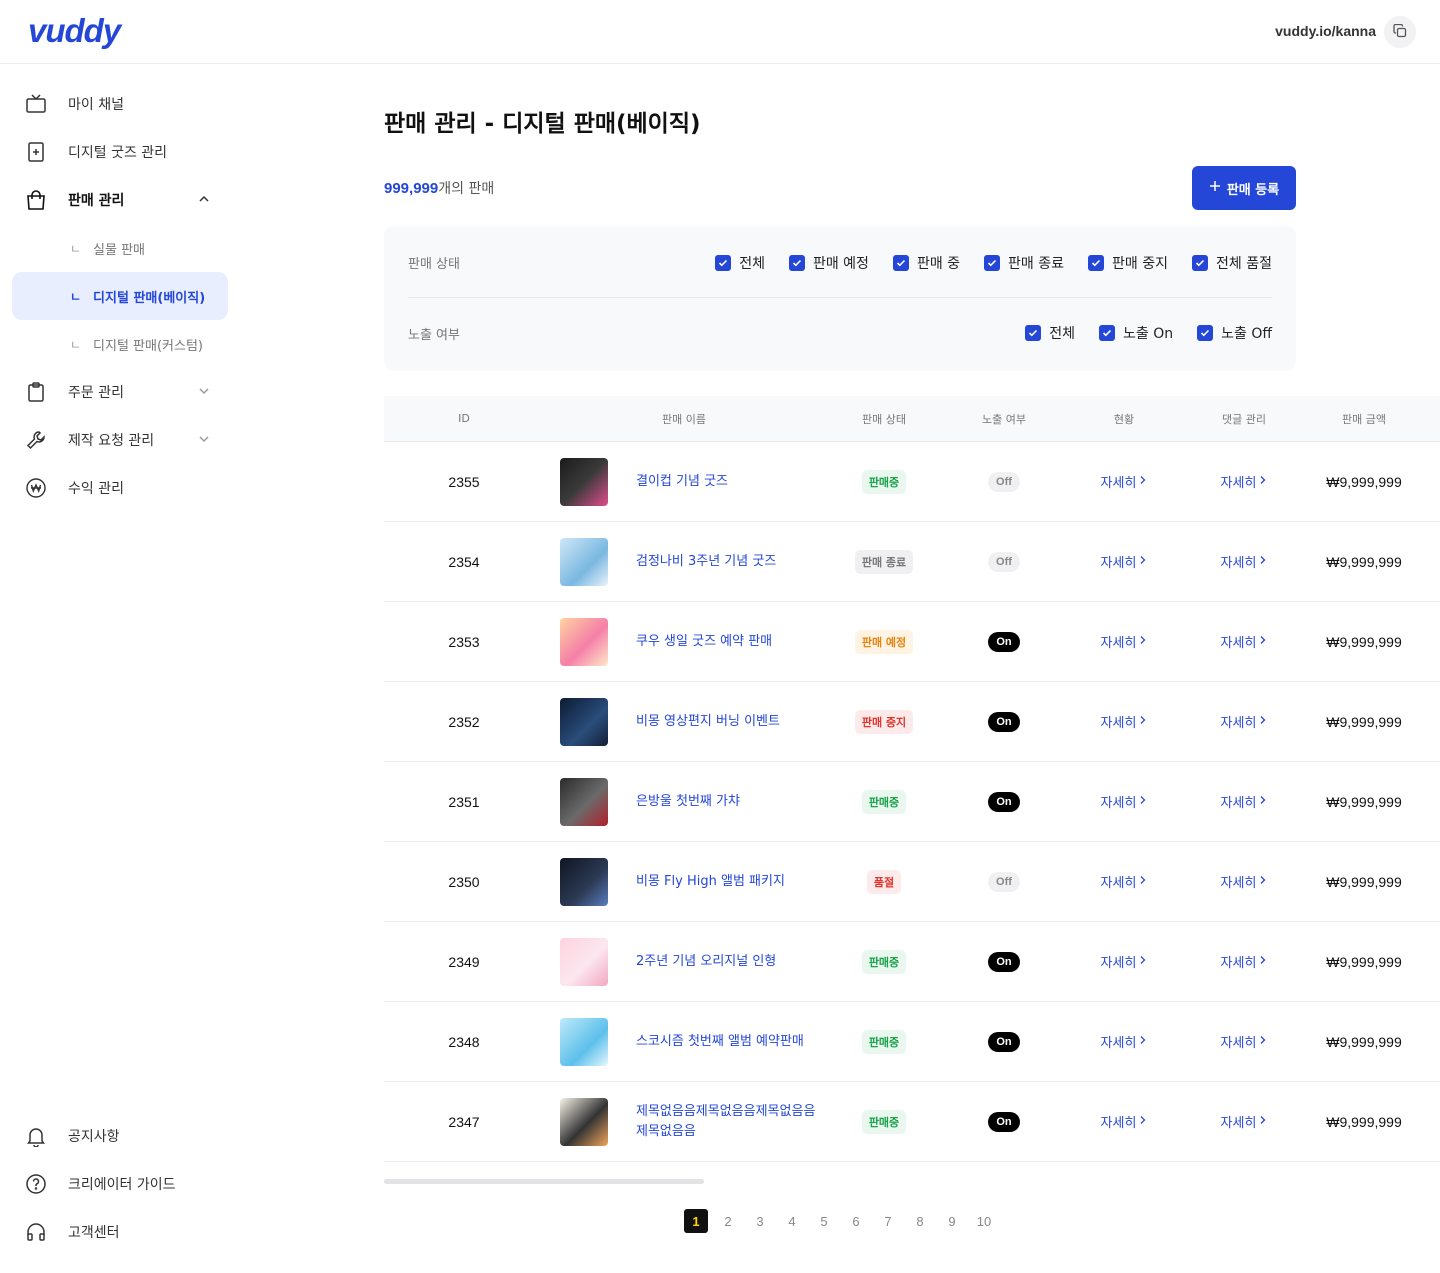 This screenshot has height=1273, width=1440. Describe the element at coordinates (884, 419) in the screenshot. I see `column-header-status: 판매 상태` at that location.